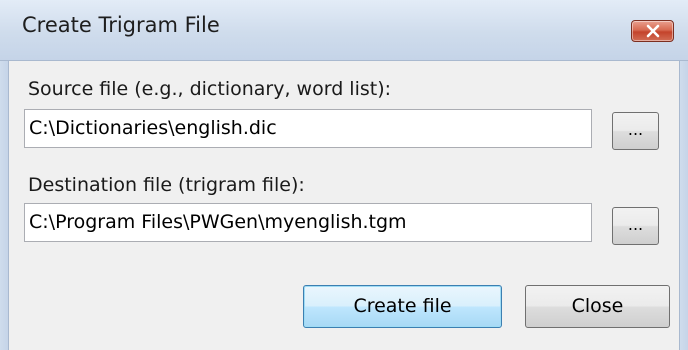 The height and width of the screenshot is (350, 688). I want to click on close-icon, so click(653, 31).